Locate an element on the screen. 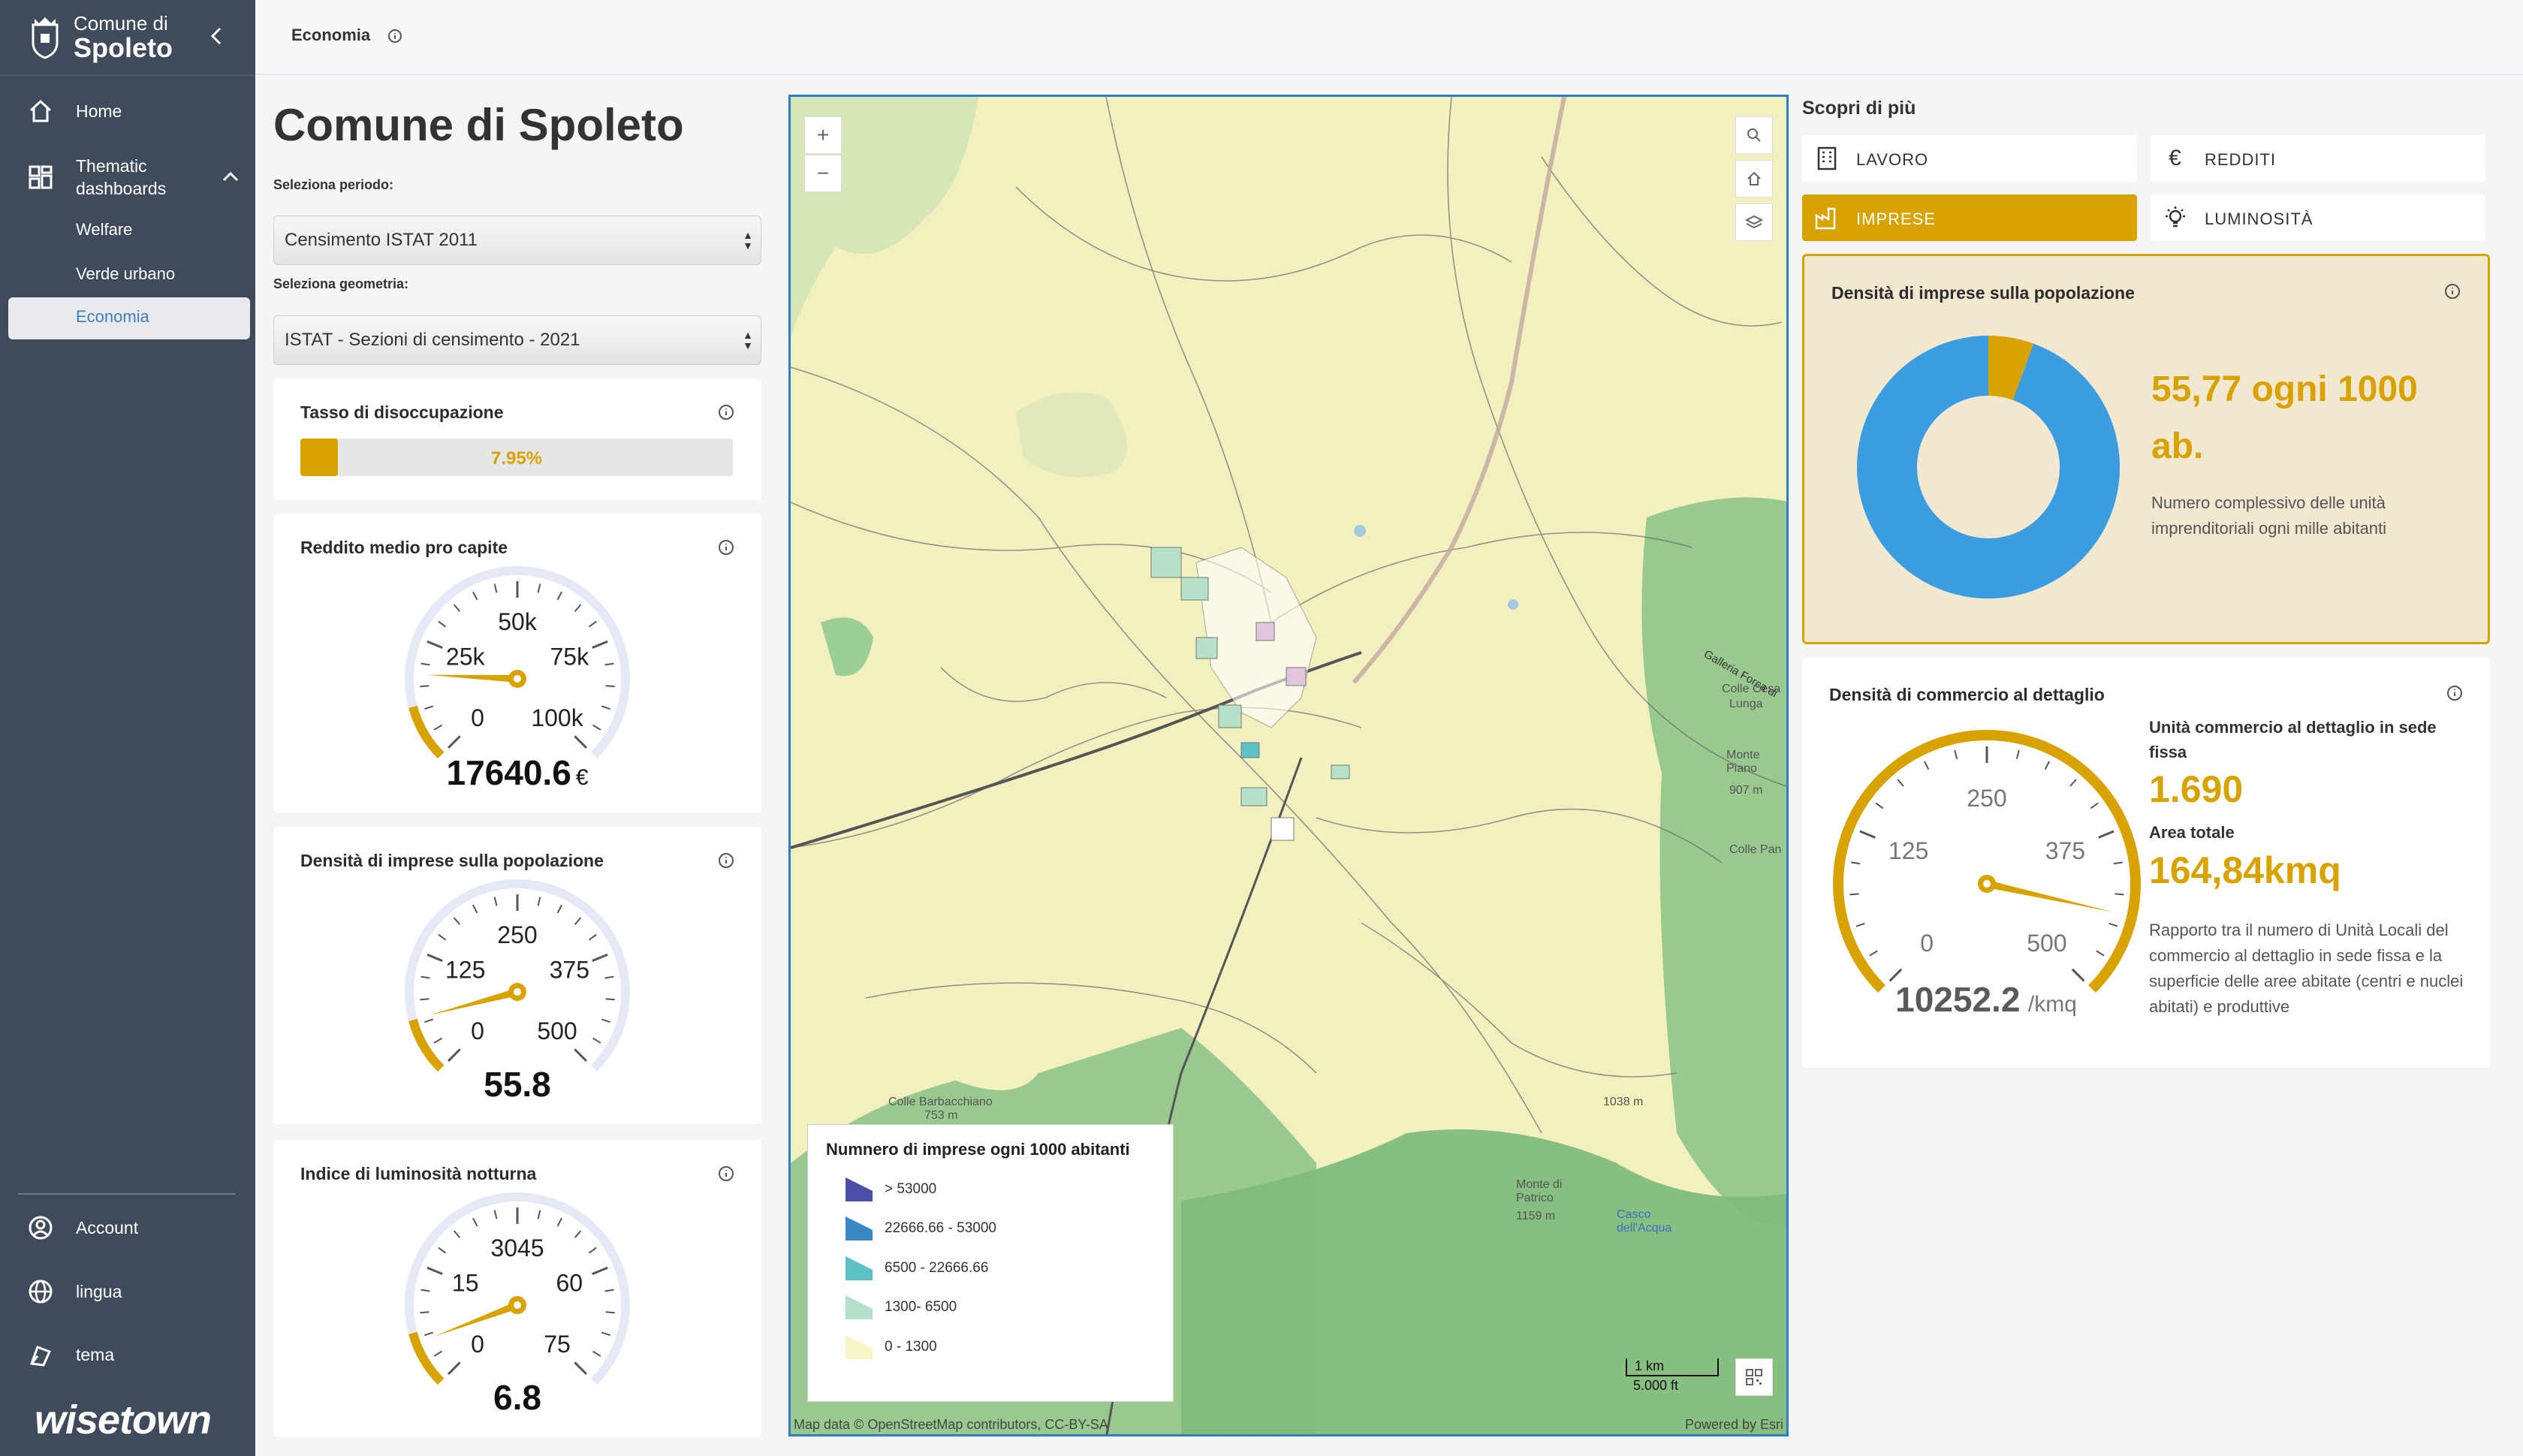 The width and height of the screenshot is (2523, 1456). gauge-value: 17640.6 € is located at coordinates (517, 772).